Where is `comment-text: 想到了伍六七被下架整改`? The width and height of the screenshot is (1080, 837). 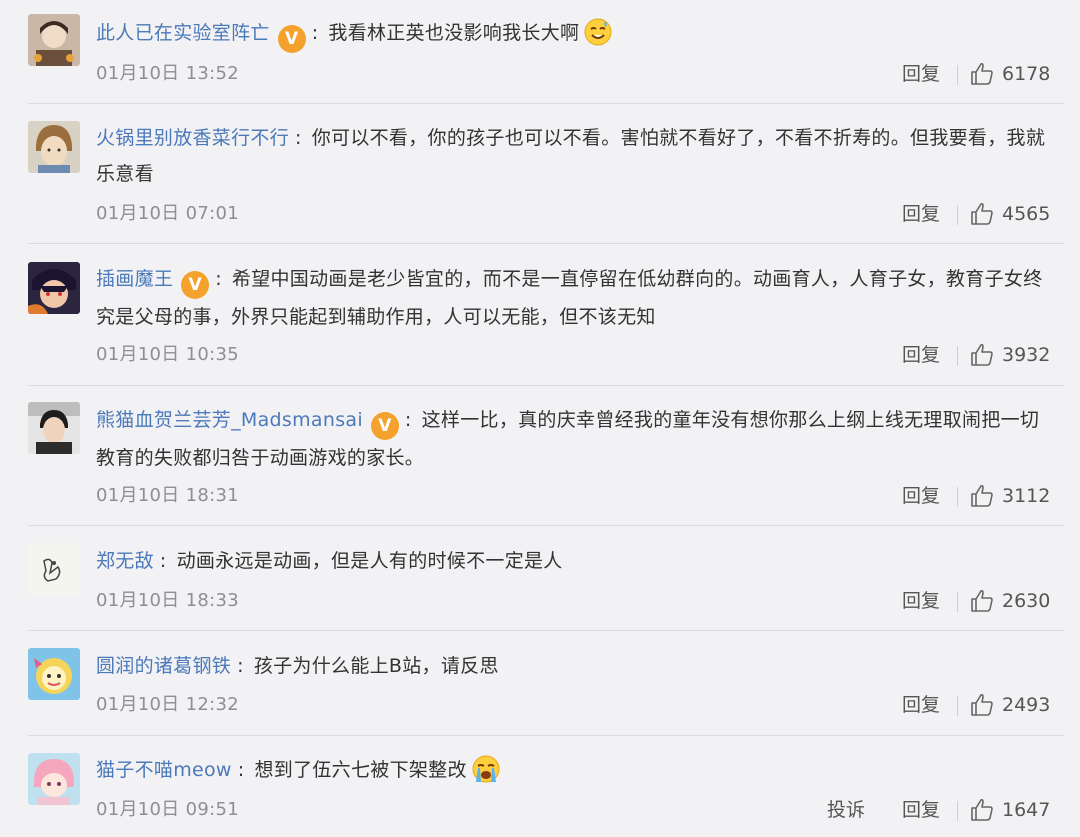
comment-text: 想到了伍六七被下架整改 is located at coordinates (360, 770).